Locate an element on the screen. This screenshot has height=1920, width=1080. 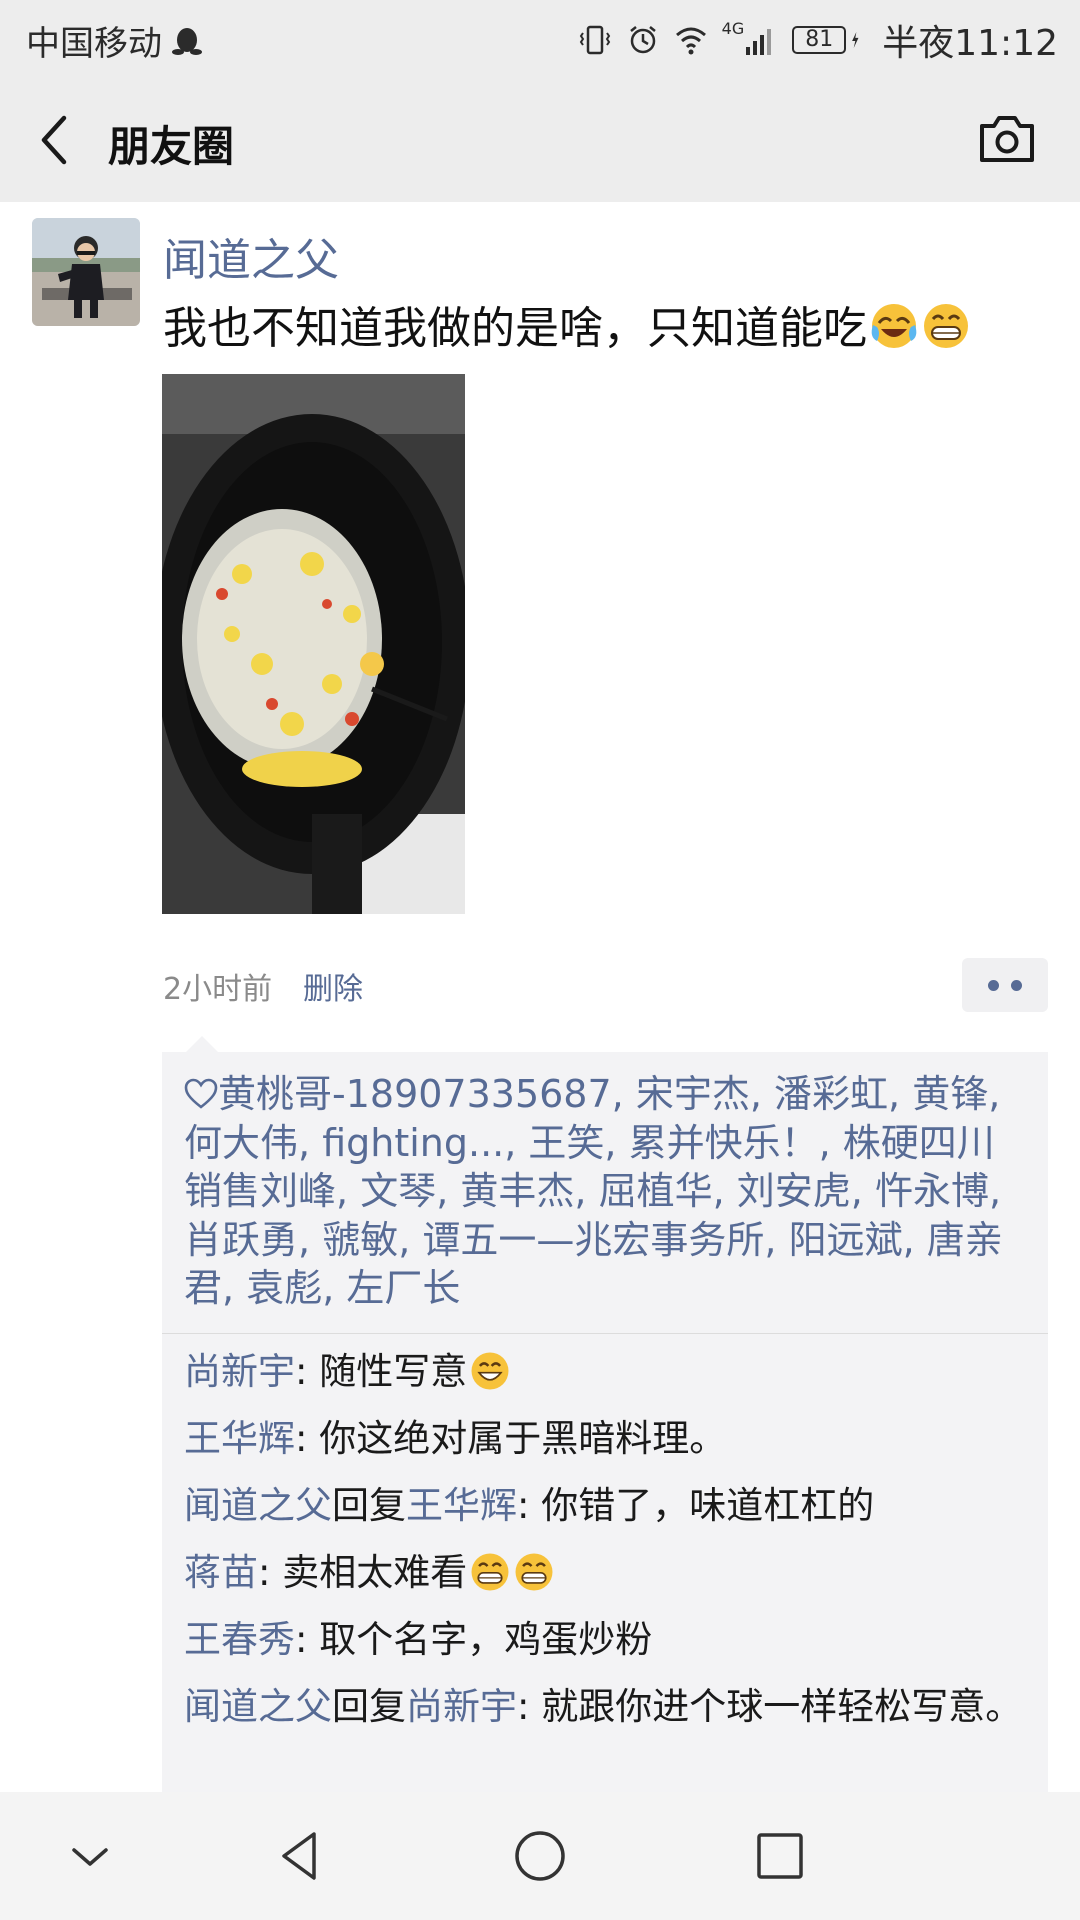
comment-item: 闻道之父回复尚新宇: 就跟你进个球一样轻松写意。 is located at coordinates (605, 1707).